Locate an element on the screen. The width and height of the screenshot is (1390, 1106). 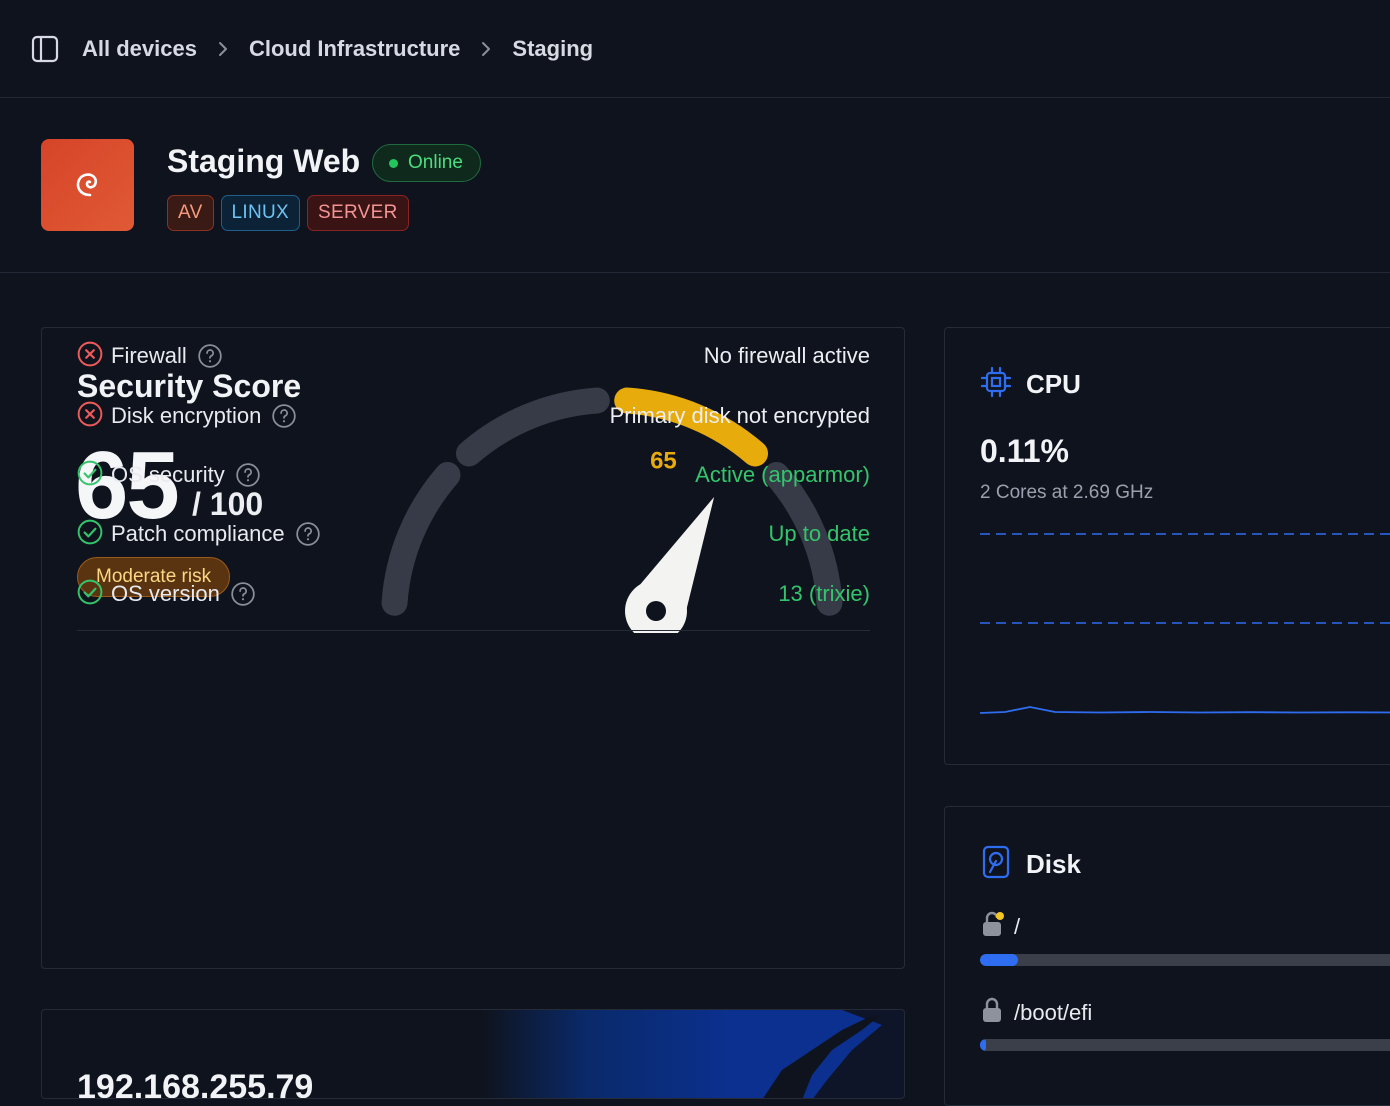
status-badge: Online is located at coordinates (426, 163).